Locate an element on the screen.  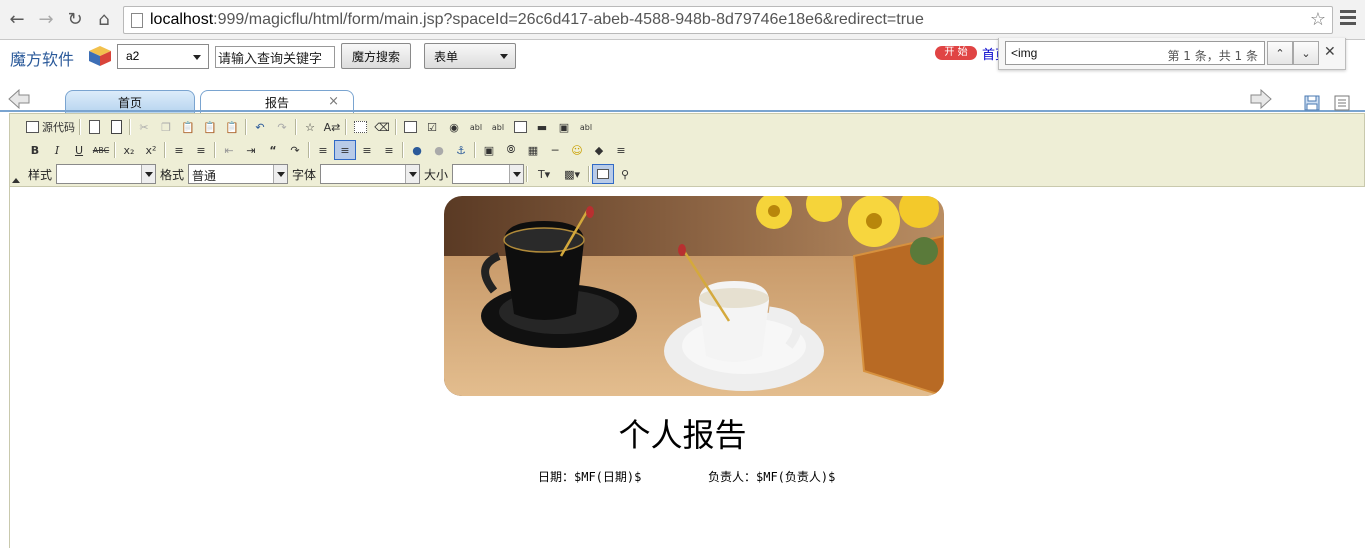
link-icon: ● is located at coordinates (417, 150).